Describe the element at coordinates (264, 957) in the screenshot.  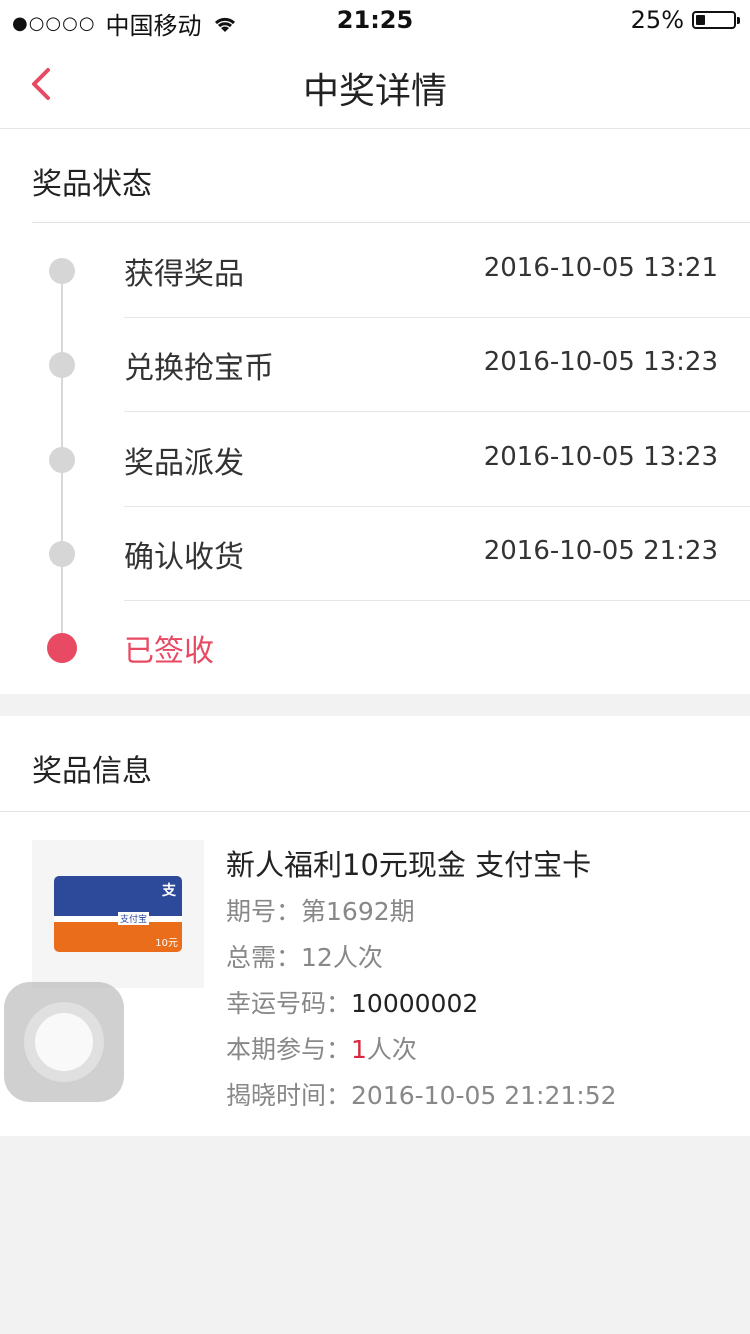
I see `total-label: 总需：` at that location.